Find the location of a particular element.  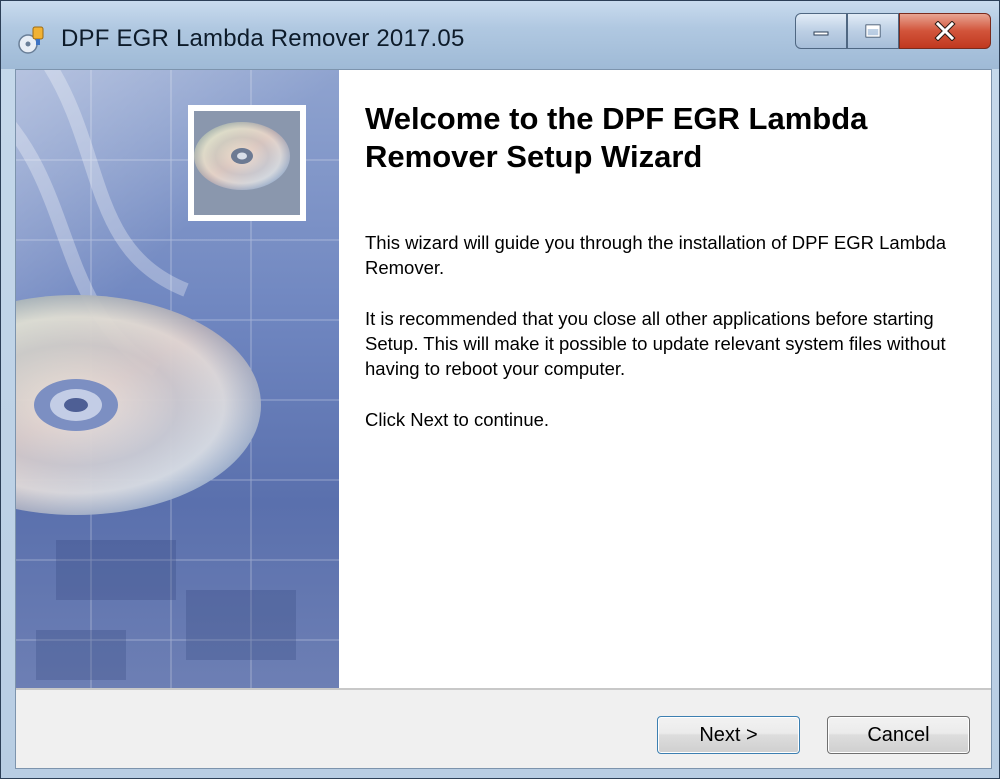

next-button: Next > is located at coordinates (728, 735).